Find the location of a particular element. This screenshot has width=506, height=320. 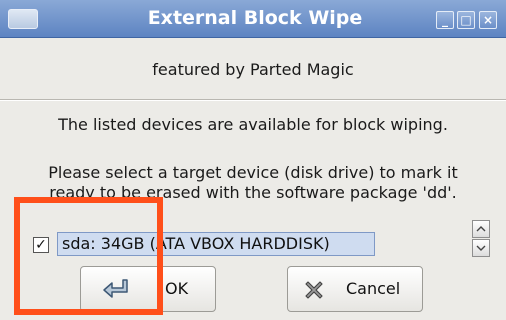

scroll-up-button is located at coordinates (481, 229).